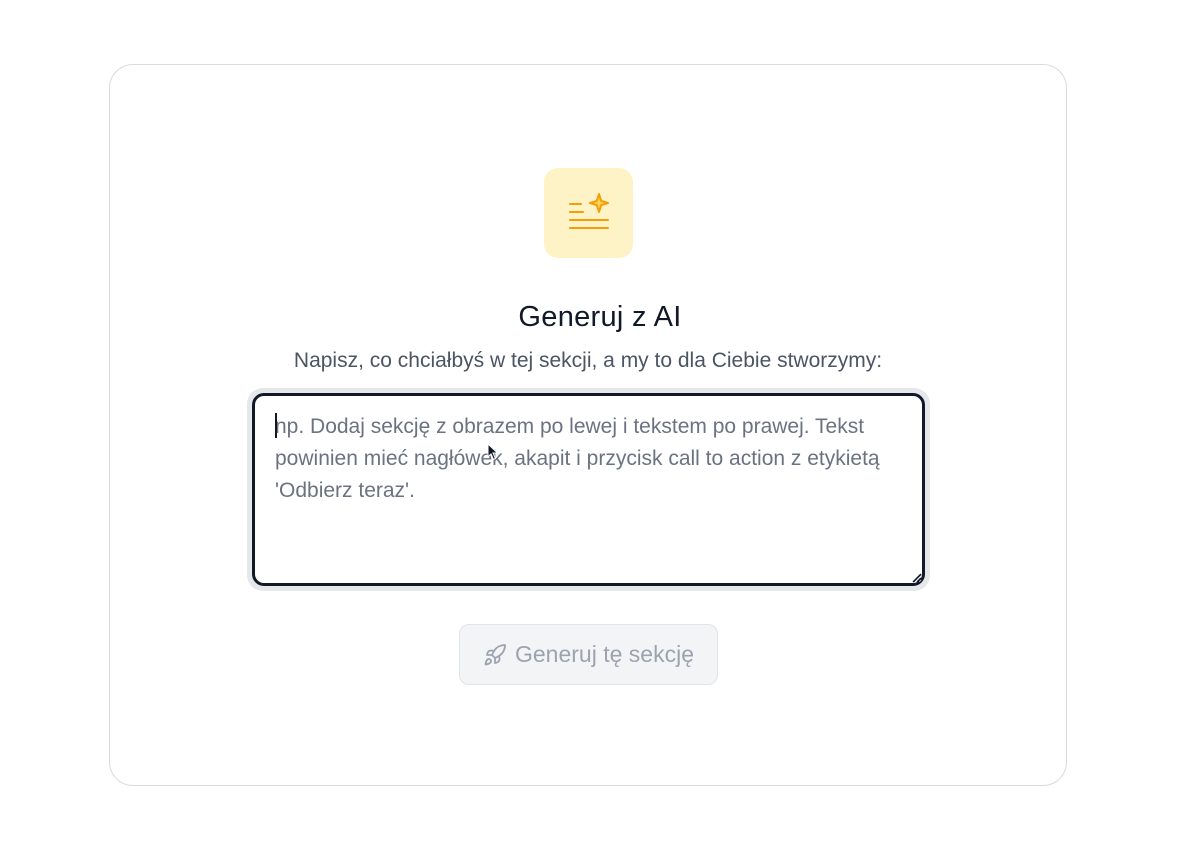 The width and height of the screenshot is (1200, 846). What do you see at coordinates (588, 213) in the screenshot?
I see `ai-text-sparkle-icon` at bounding box center [588, 213].